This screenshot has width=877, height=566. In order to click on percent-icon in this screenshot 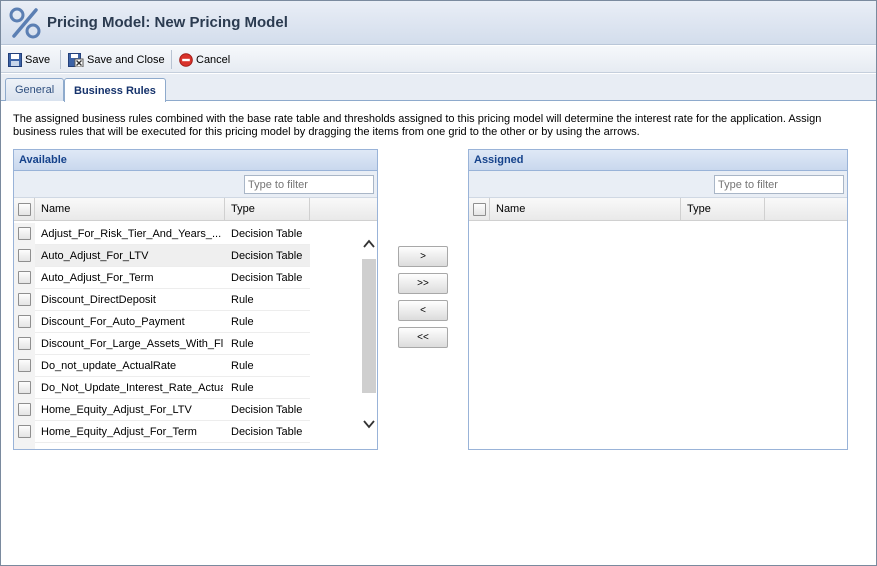, I will do `click(25, 23)`.